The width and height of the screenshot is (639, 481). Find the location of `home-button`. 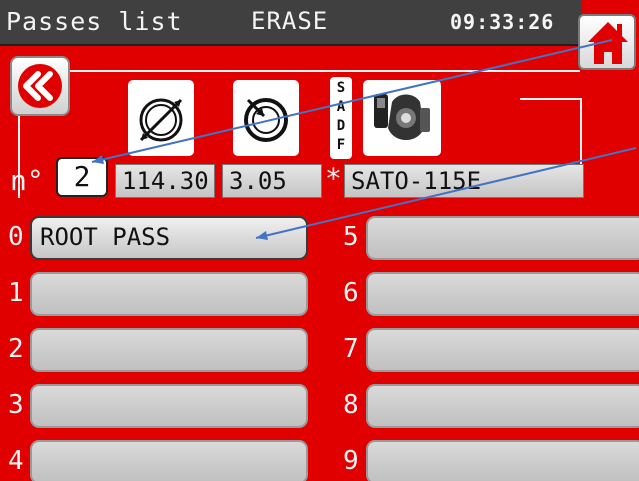

home-button is located at coordinates (607, 42).